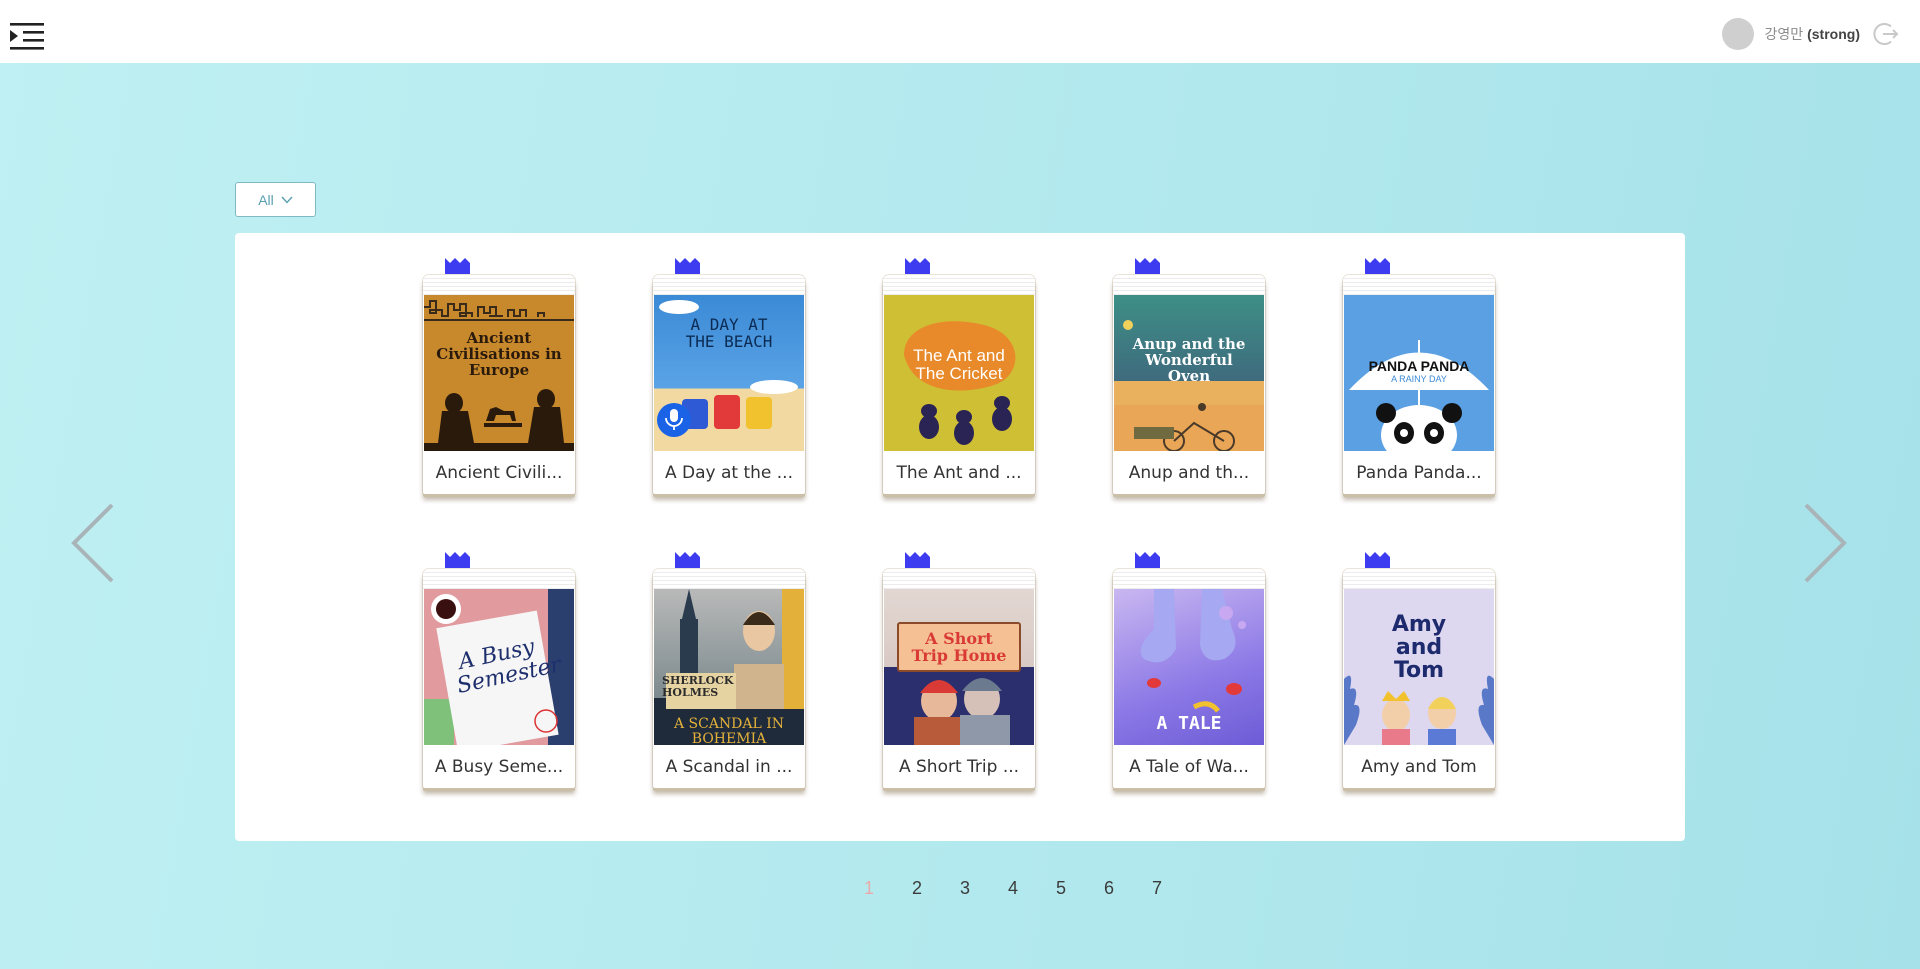 The image size is (1920, 969). I want to click on user-info: 강영만 (strong), so click(1791, 34).